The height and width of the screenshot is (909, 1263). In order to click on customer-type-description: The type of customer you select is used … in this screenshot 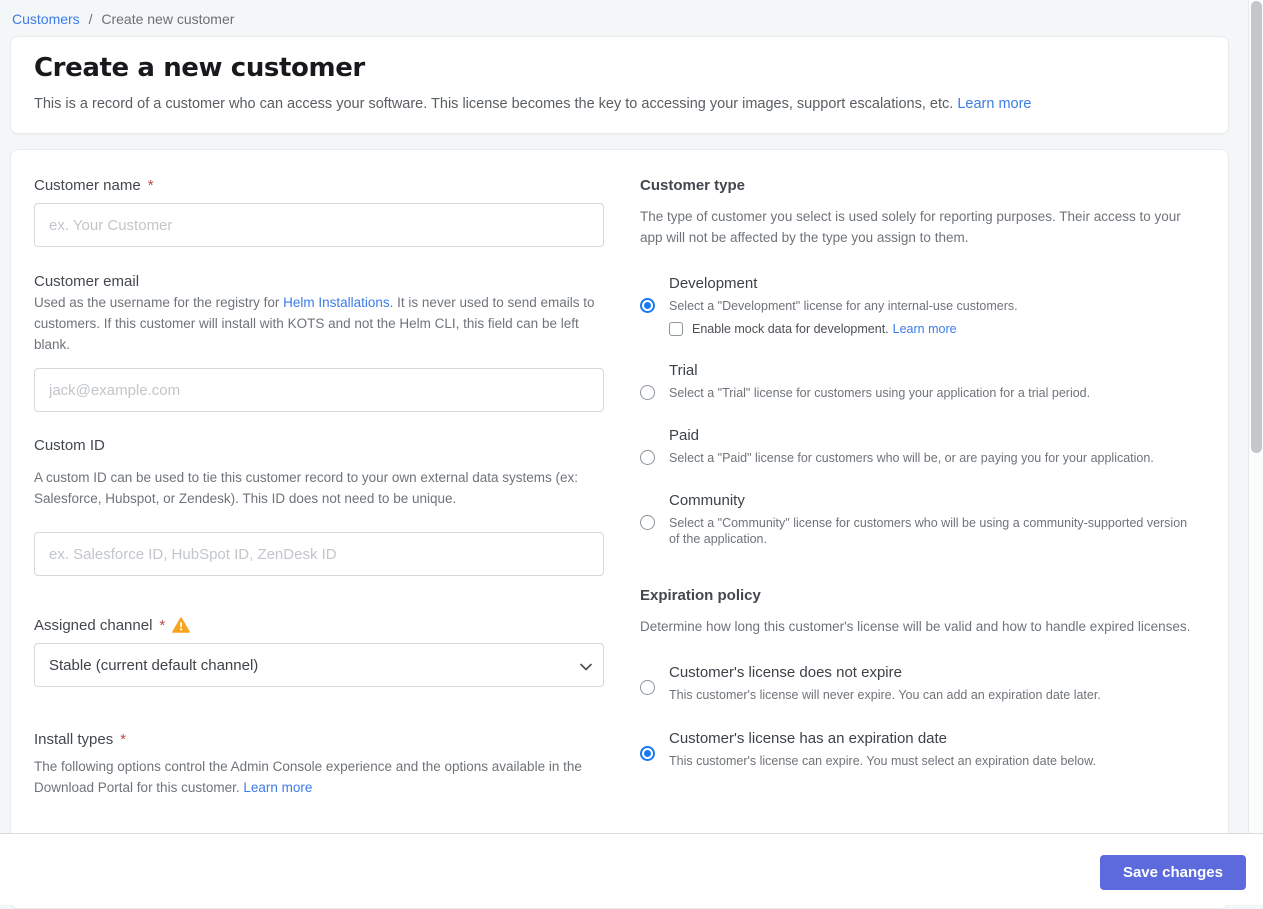, I will do `click(910, 227)`.